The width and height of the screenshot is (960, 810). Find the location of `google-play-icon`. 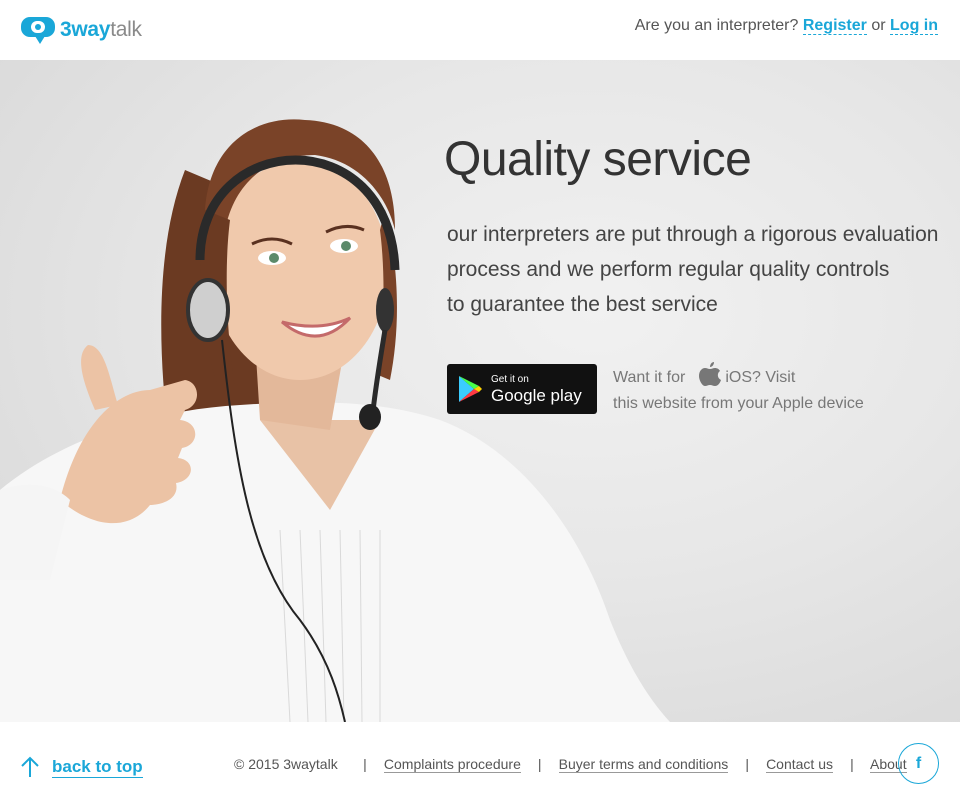

google-play-icon is located at coordinates (470, 389).